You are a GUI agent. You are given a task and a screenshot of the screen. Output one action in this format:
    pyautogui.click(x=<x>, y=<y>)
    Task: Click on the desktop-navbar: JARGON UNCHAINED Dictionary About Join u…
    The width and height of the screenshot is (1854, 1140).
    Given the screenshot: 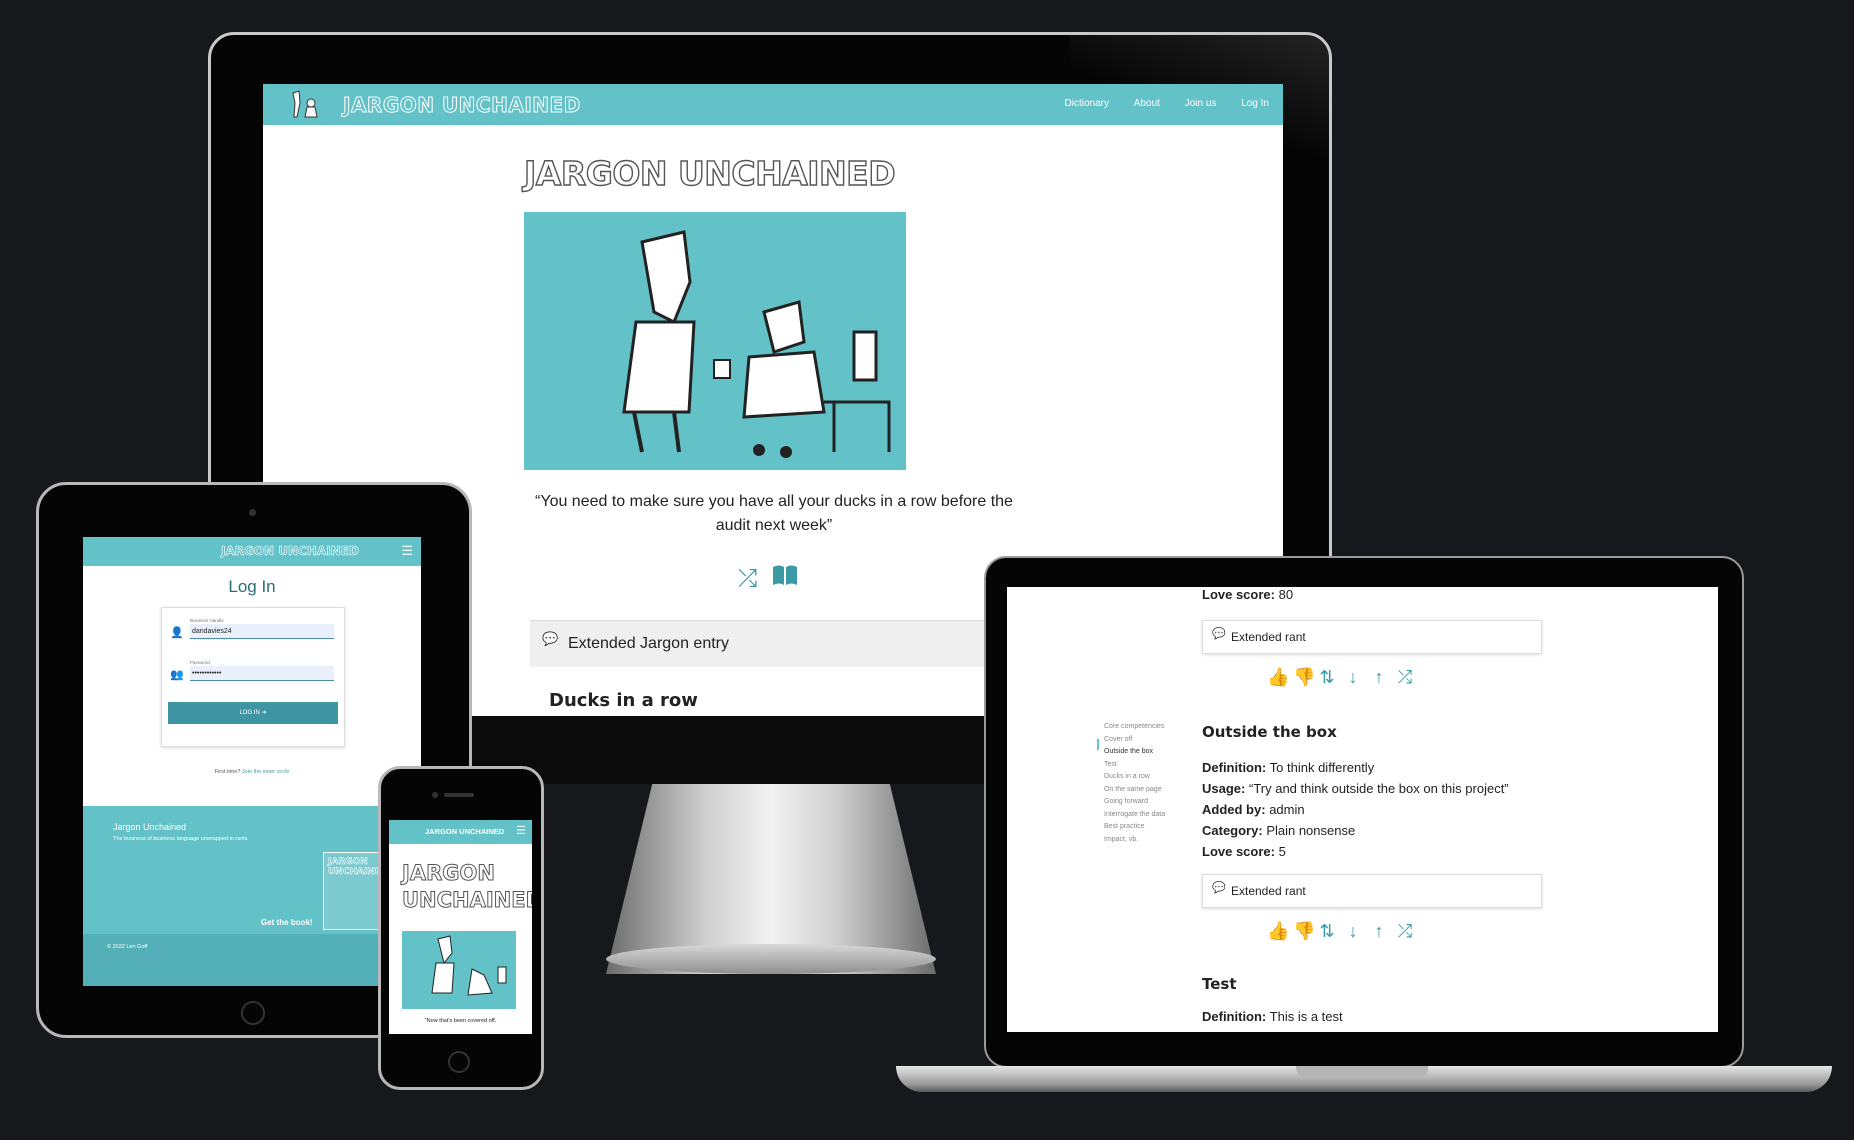 What is the action you would take?
    pyautogui.click(x=773, y=104)
    